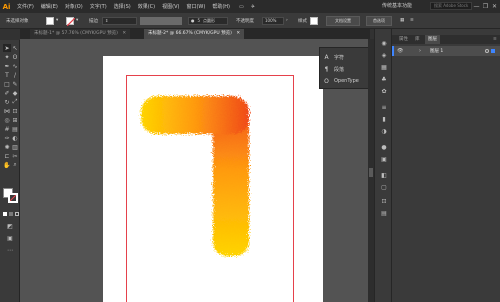 The height and width of the screenshot is (302, 500). Describe the element at coordinates (7, 165) in the screenshot. I see `hand-tool-icon: ✋` at that location.